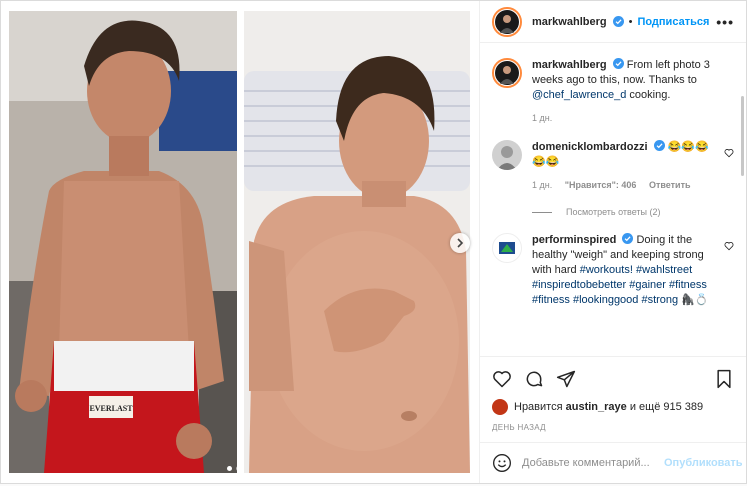 This screenshot has width=747, height=486. I want to click on caption-mention: @chef_lawrence_d, so click(579, 95).